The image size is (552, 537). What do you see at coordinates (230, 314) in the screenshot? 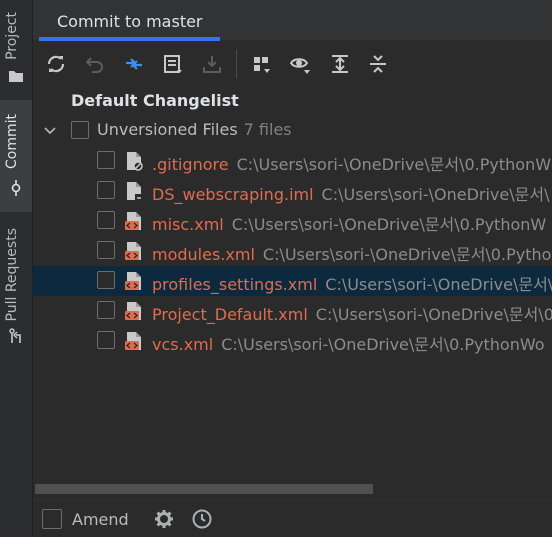
I see `file-name: Project_Default.xml` at bounding box center [230, 314].